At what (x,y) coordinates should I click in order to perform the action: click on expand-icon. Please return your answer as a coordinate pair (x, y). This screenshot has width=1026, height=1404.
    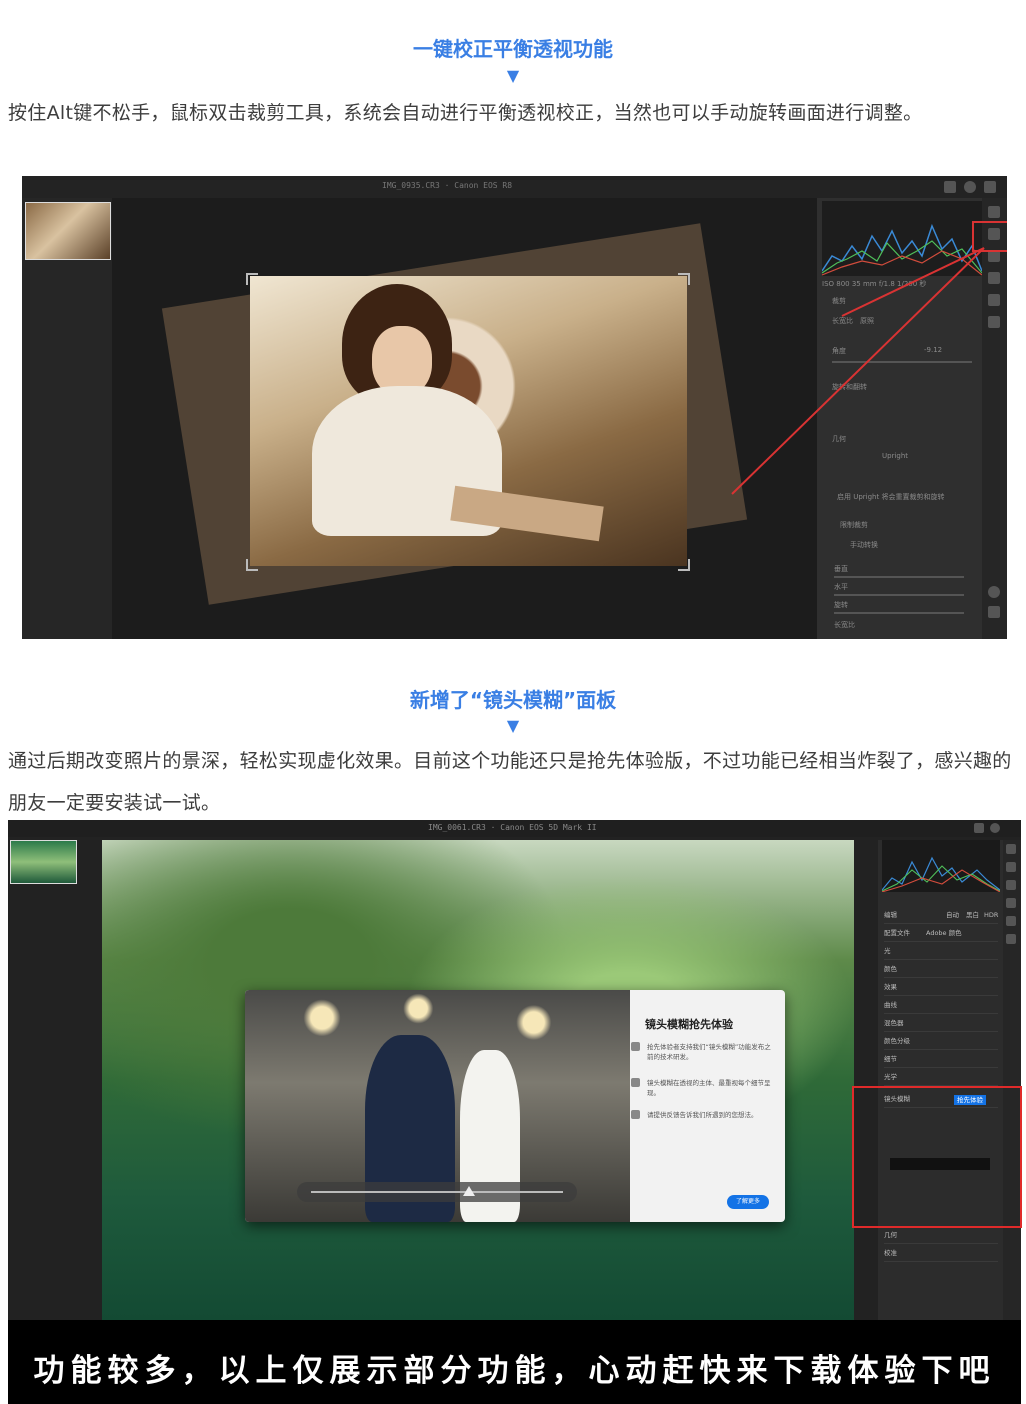
    Looking at the image, I should click on (990, 187).